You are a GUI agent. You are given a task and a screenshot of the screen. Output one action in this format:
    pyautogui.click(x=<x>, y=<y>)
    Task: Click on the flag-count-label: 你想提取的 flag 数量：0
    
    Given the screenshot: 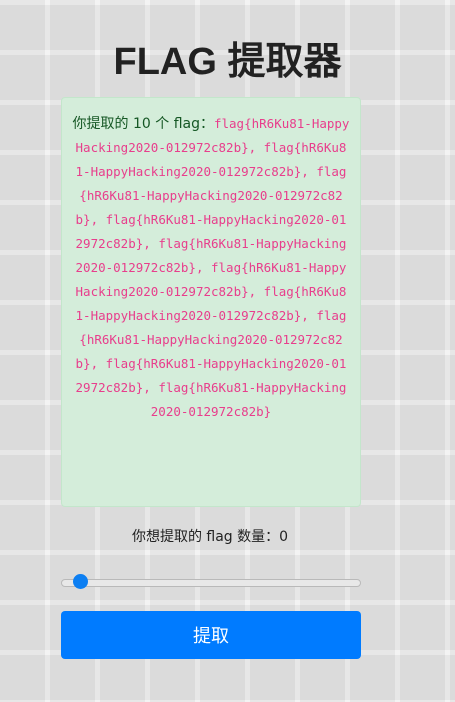 What is the action you would take?
    pyautogui.click(x=210, y=537)
    